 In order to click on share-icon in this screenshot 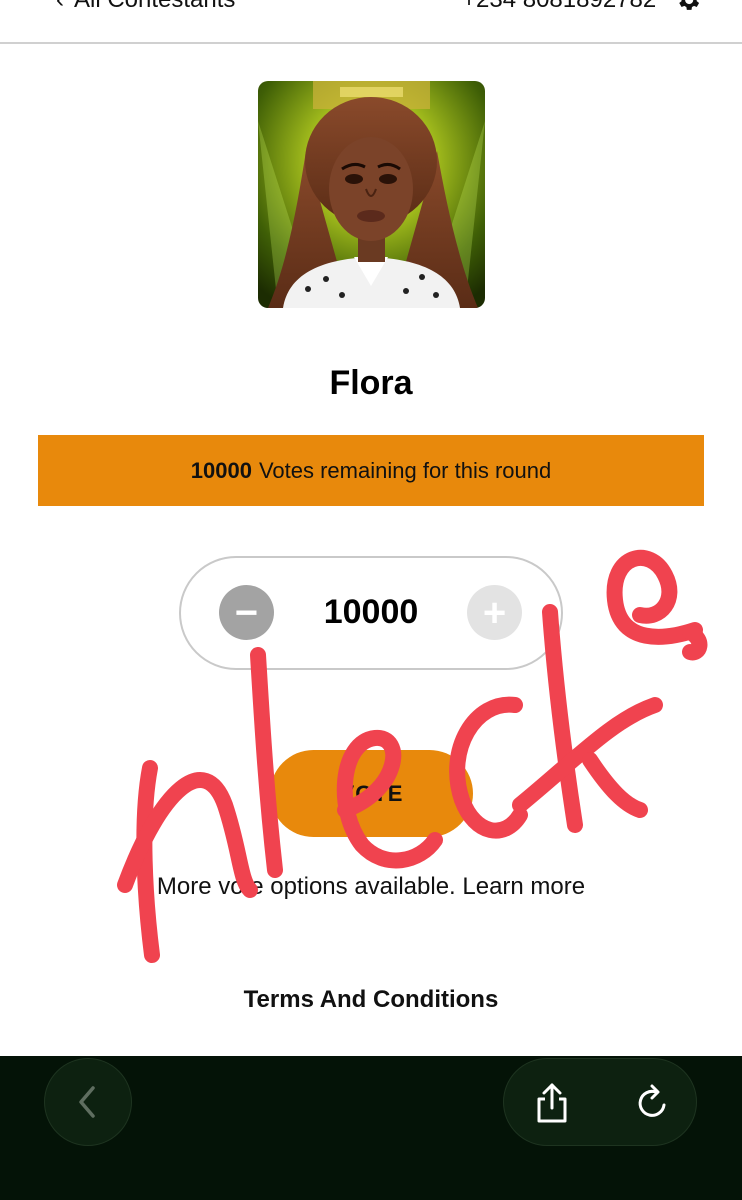, I will do `click(552, 1103)`.